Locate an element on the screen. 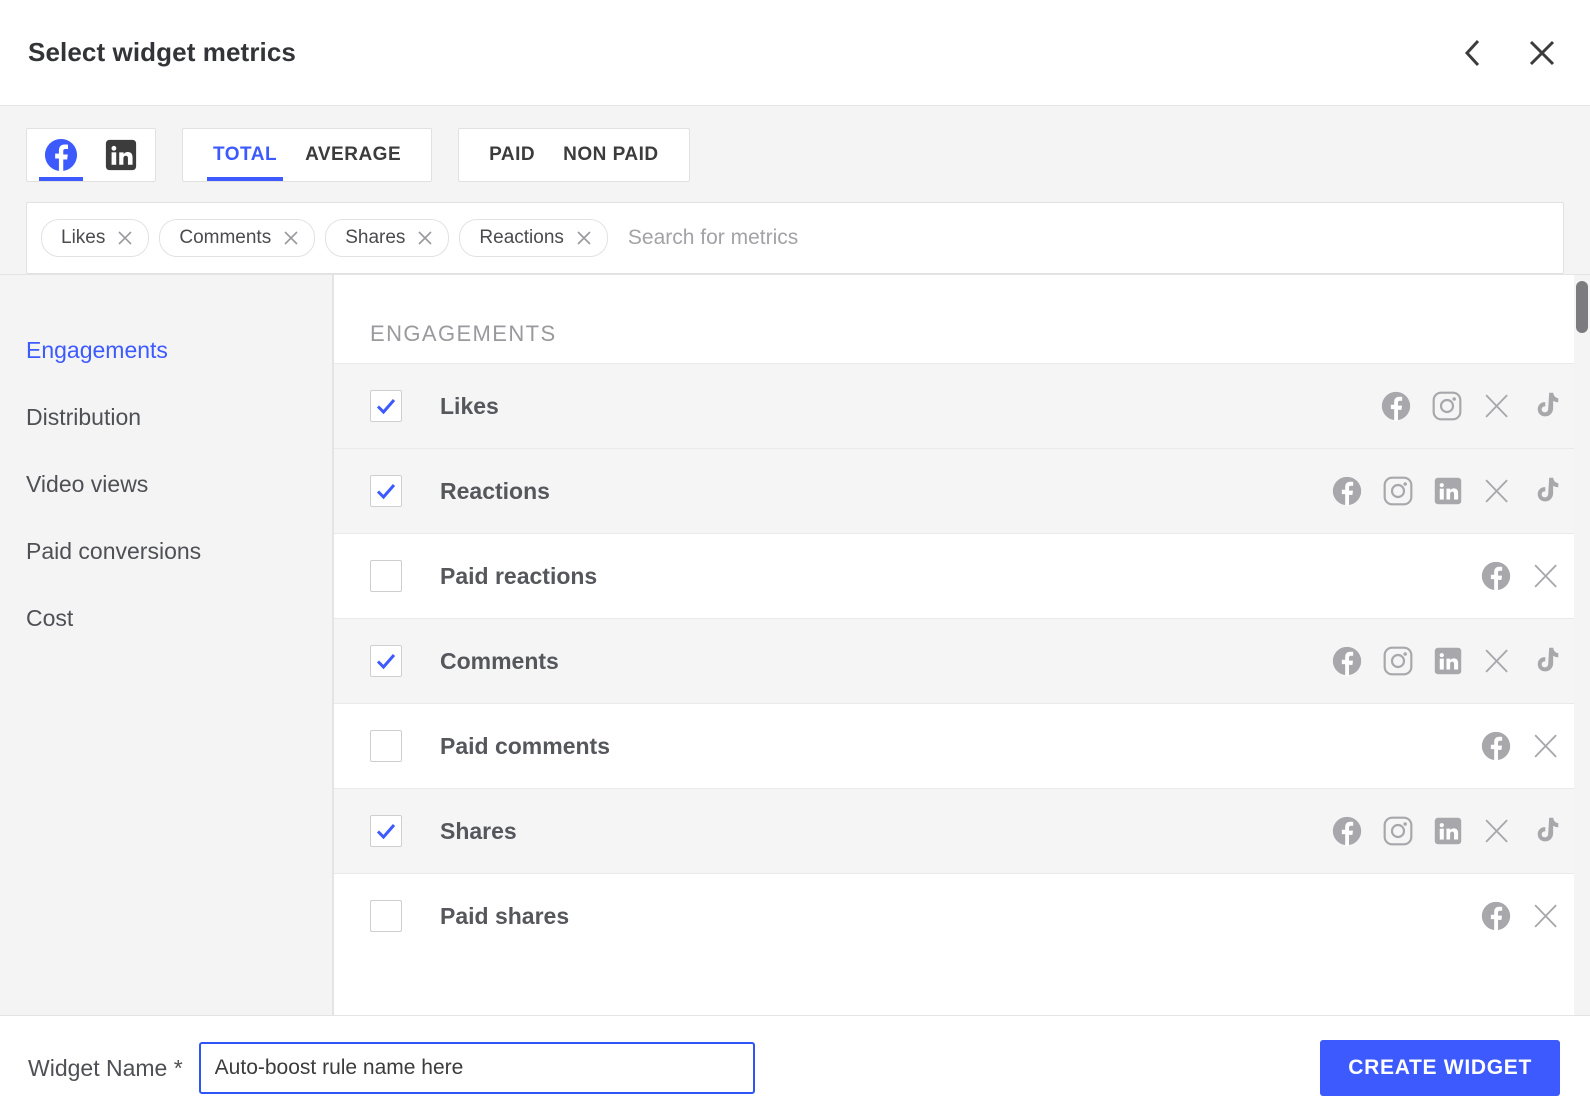  sidebar-item-distribution: Distribution is located at coordinates (166, 417).